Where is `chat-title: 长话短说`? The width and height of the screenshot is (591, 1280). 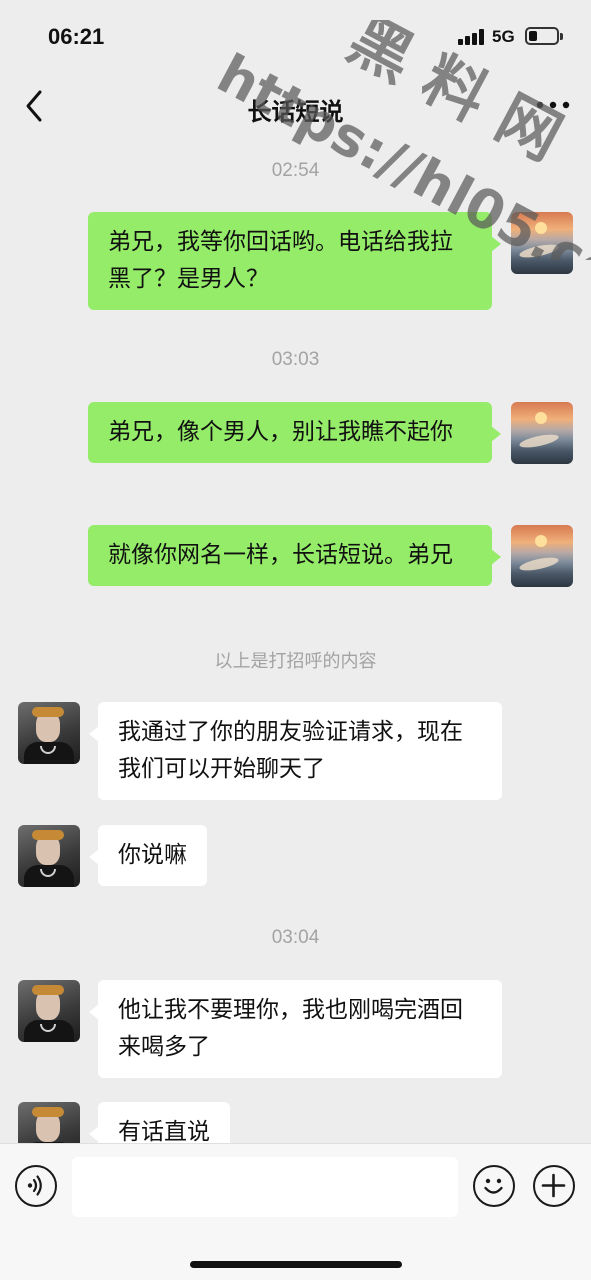 chat-title: 长话短说 is located at coordinates (295, 112).